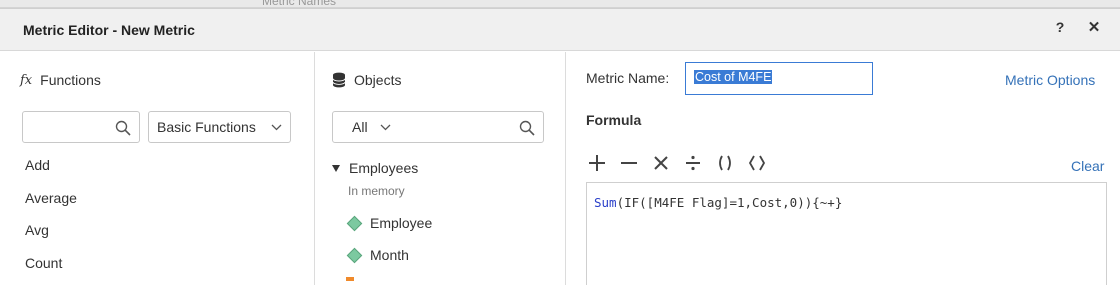  What do you see at coordinates (360, 127) in the screenshot?
I see `objects-filter-value: All` at bounding box center [360, 127].